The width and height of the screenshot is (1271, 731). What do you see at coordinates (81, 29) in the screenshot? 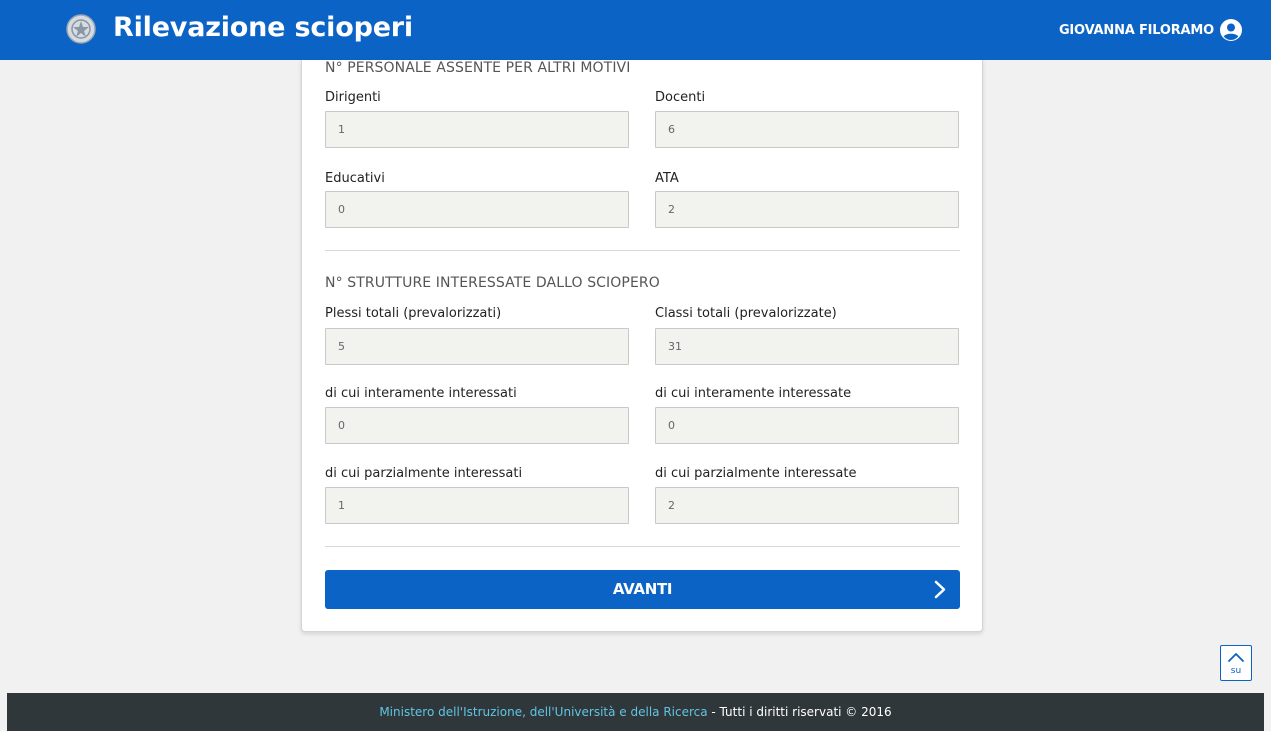
I see `emblem-icon` at bounding box center [81, 29].